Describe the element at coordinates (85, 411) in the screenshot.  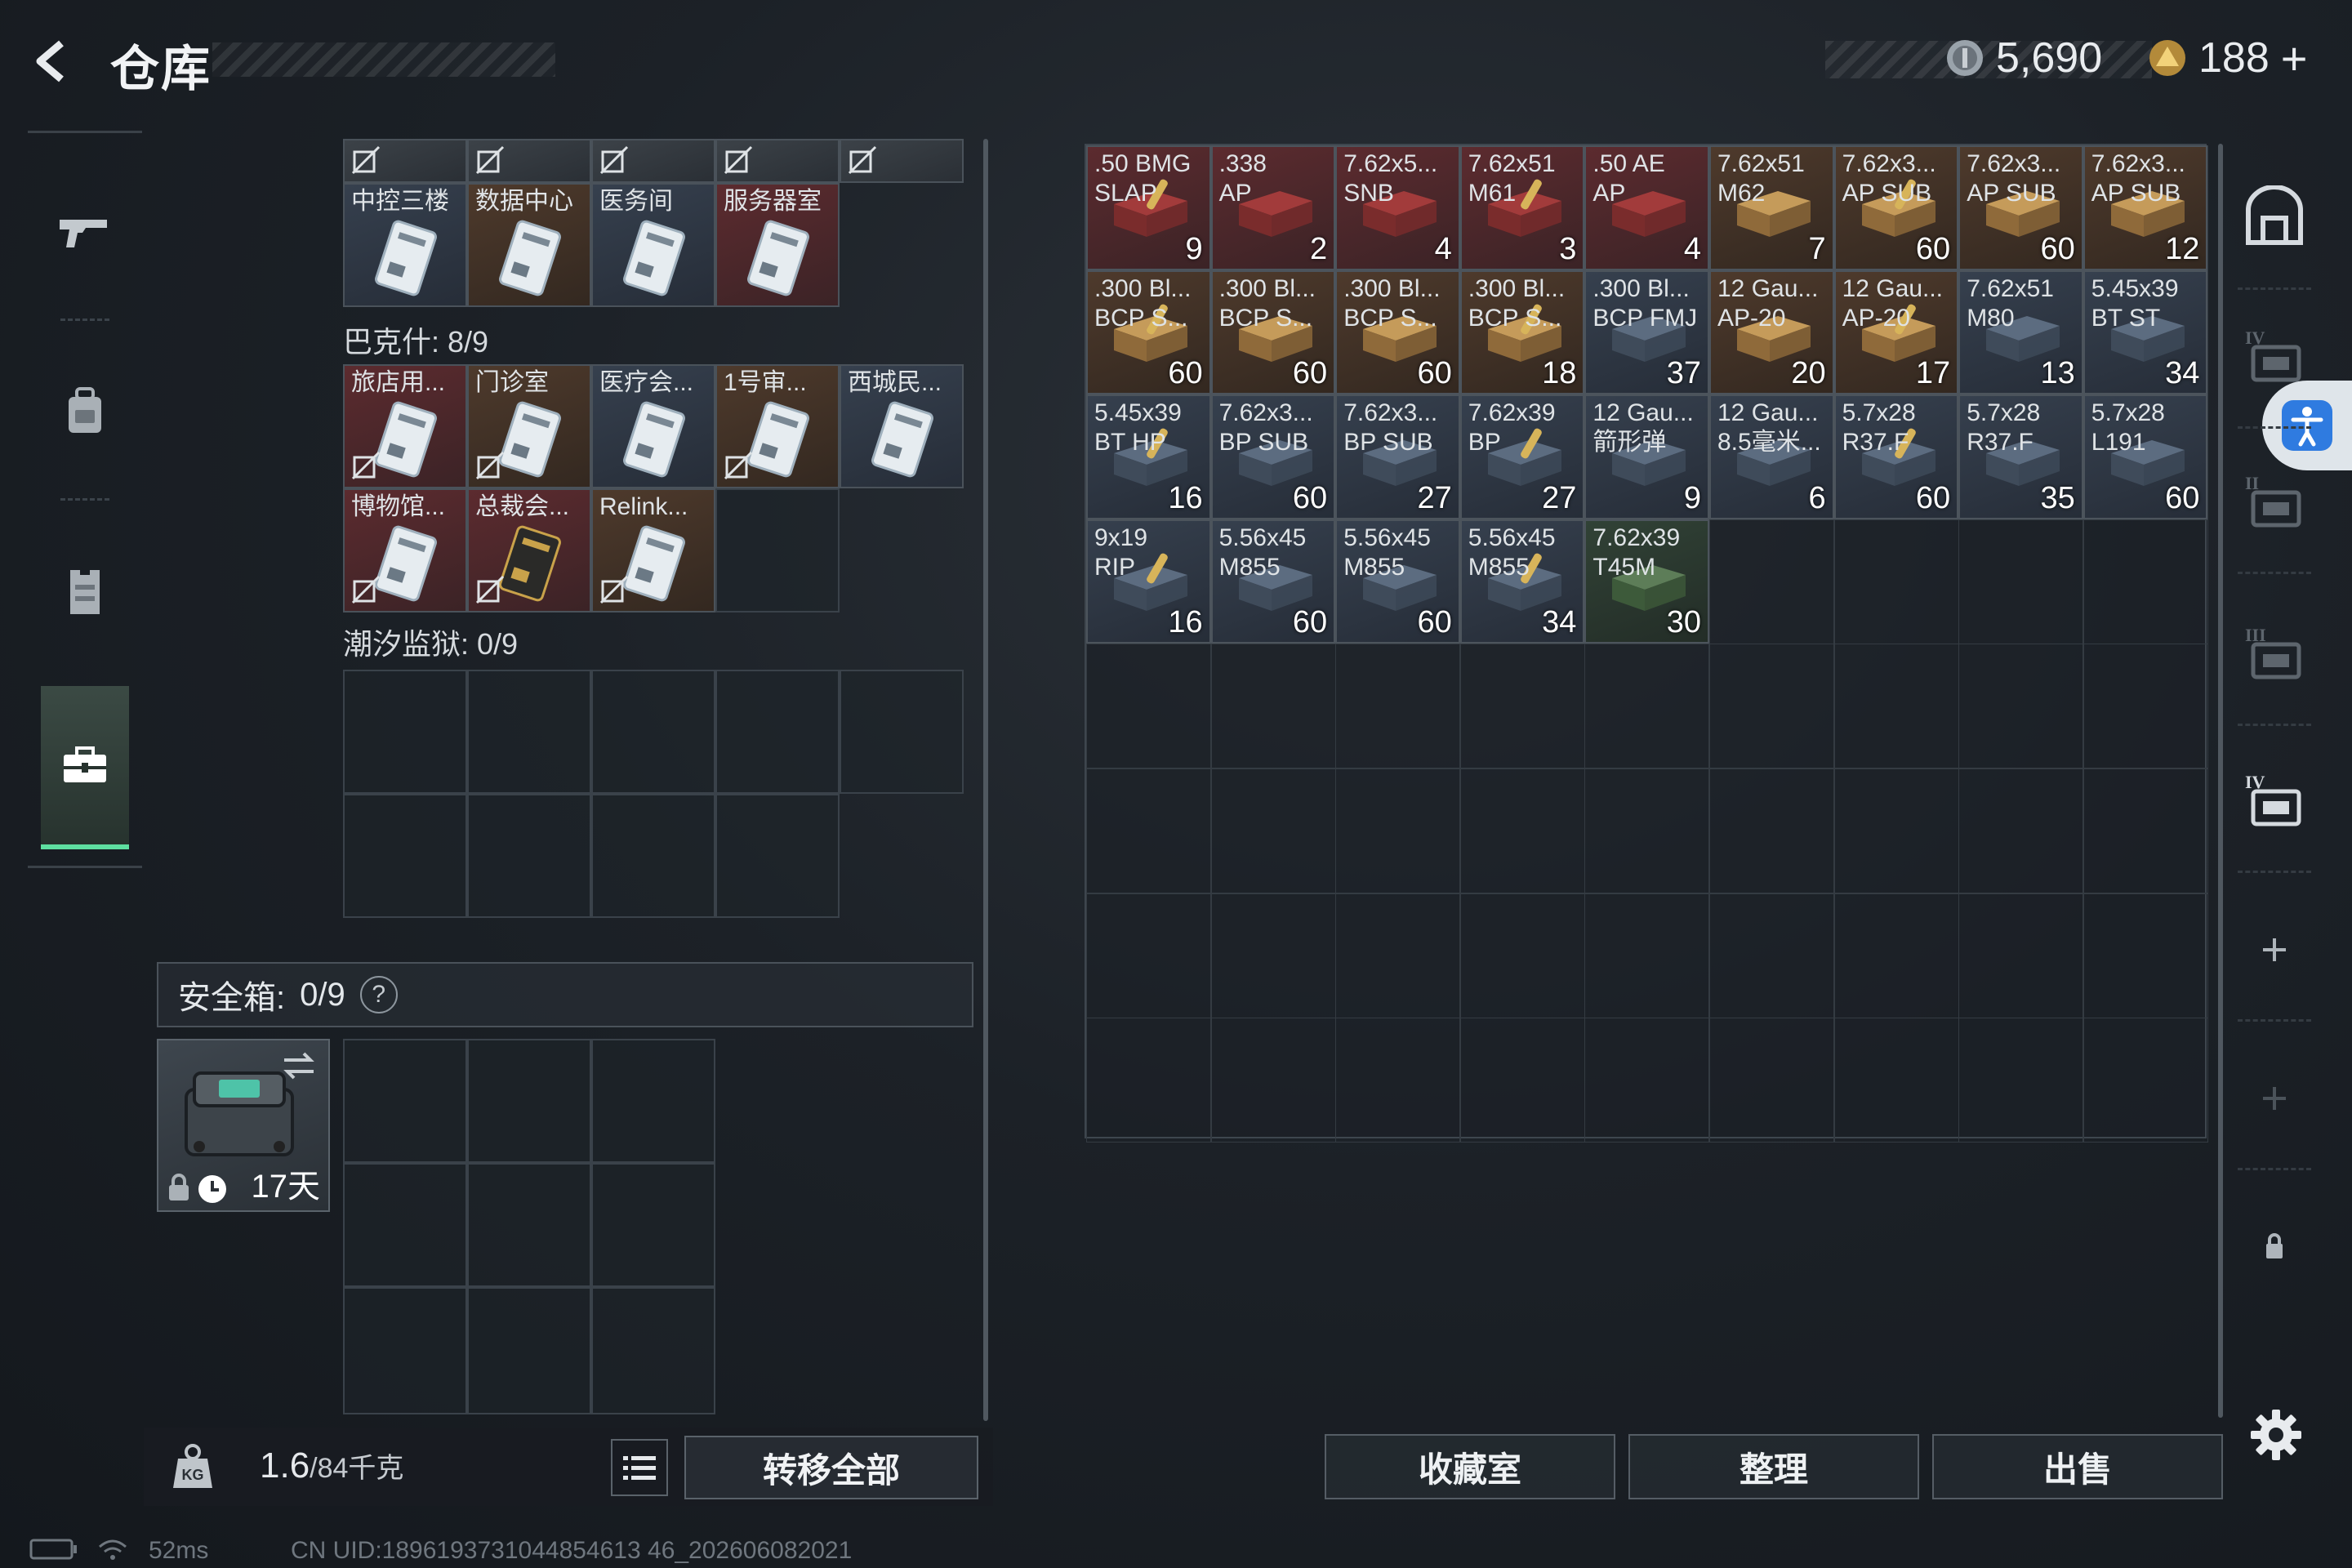
I see `nav-item-backpack` at that location.